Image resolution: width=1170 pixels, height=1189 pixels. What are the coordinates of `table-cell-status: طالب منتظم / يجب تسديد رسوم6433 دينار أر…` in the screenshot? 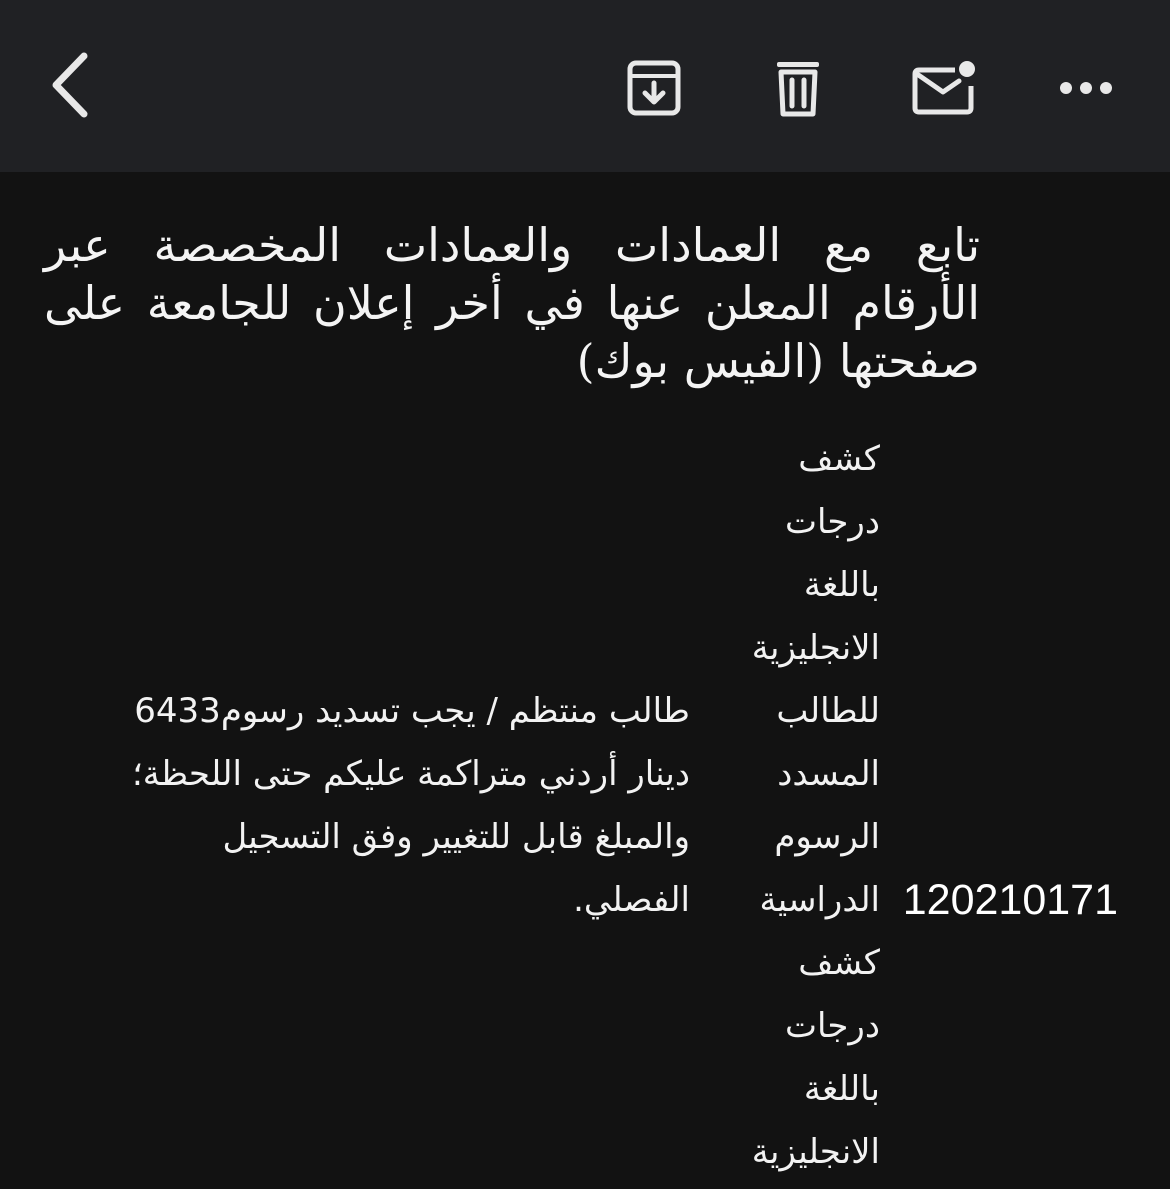 It's located at (390, 806).